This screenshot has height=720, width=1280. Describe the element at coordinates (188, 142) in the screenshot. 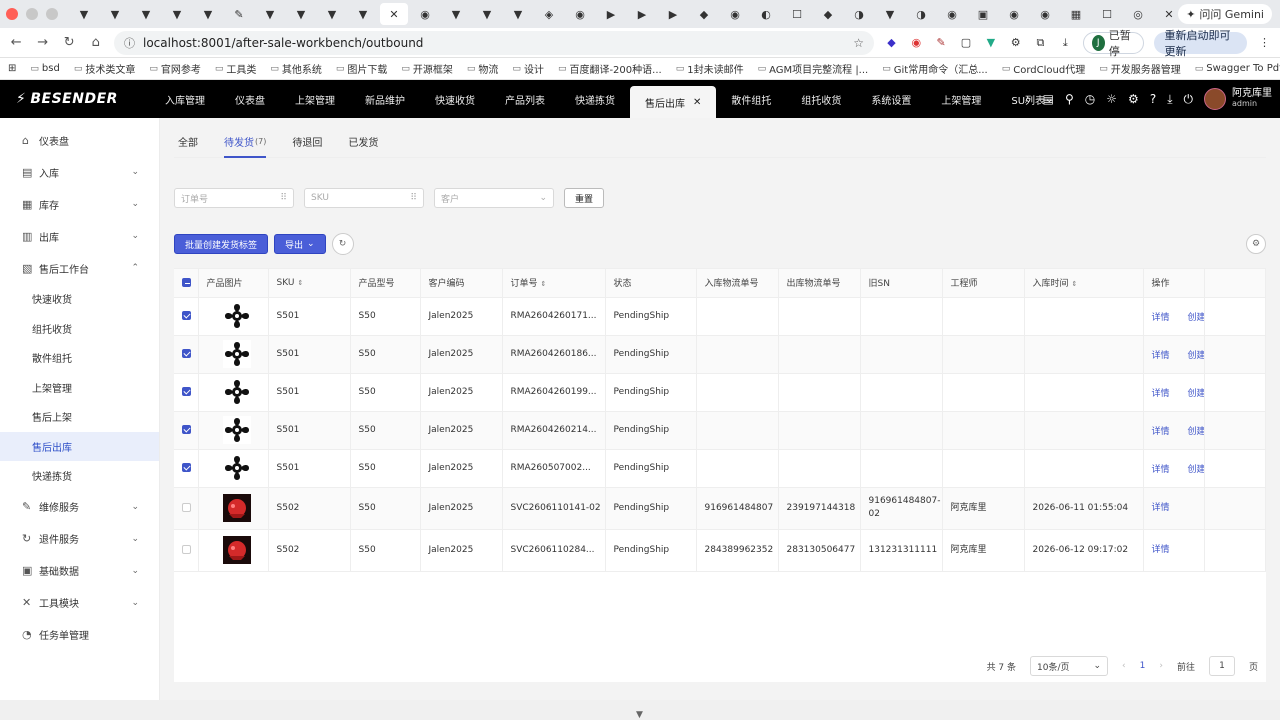

I see `tab-0: 全部` at that location.